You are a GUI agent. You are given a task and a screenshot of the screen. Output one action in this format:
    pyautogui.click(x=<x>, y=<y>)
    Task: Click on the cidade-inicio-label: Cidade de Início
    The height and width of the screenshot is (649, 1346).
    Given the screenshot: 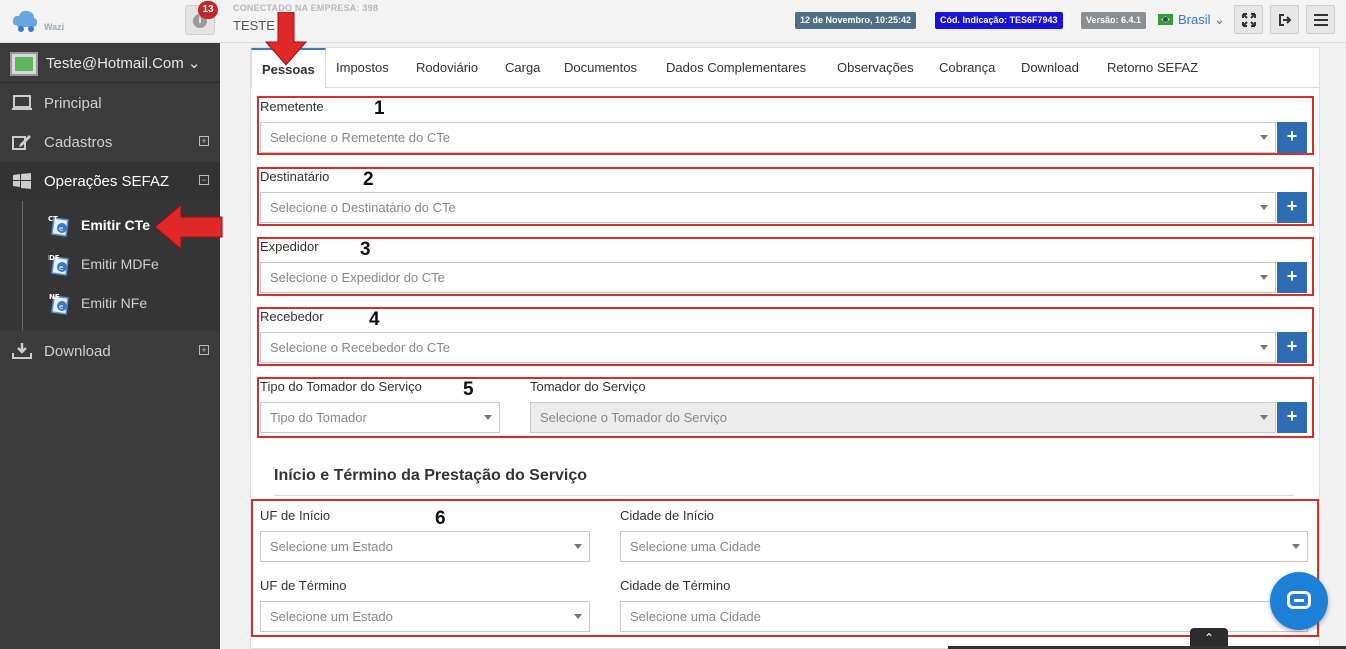 What is the action you would take?
    pyautogui.click(x=667, y=515)
    